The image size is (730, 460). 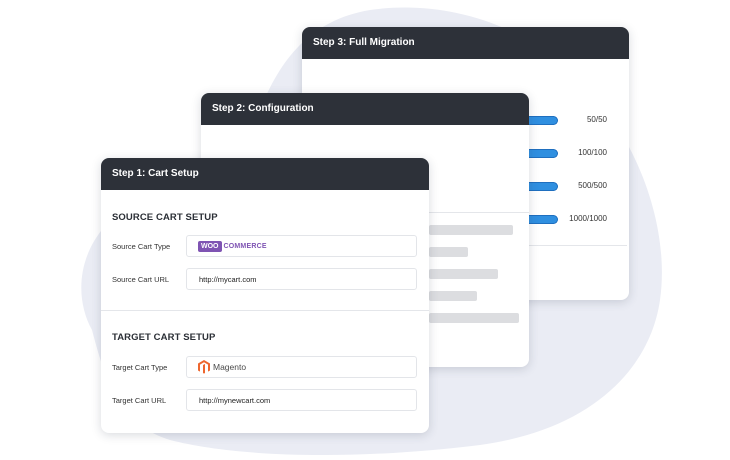 I want to click on woo-badge-text: WOO, so click(x=210, y=246).